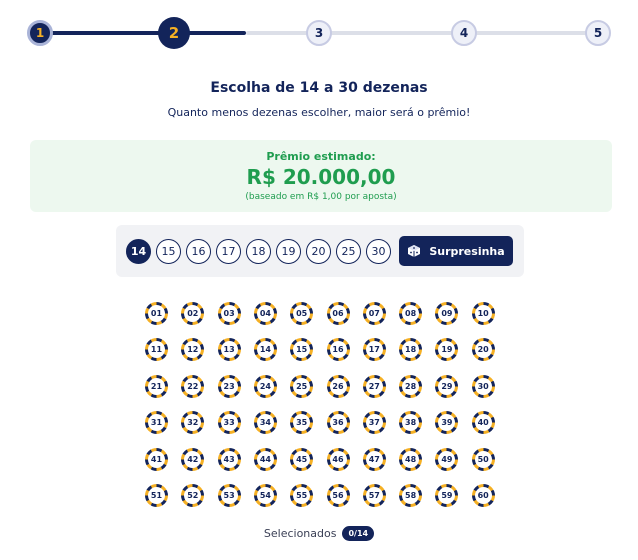 This screenshot has height=560, width=638. I want to click on number-ball: 35, so click(302, 423).